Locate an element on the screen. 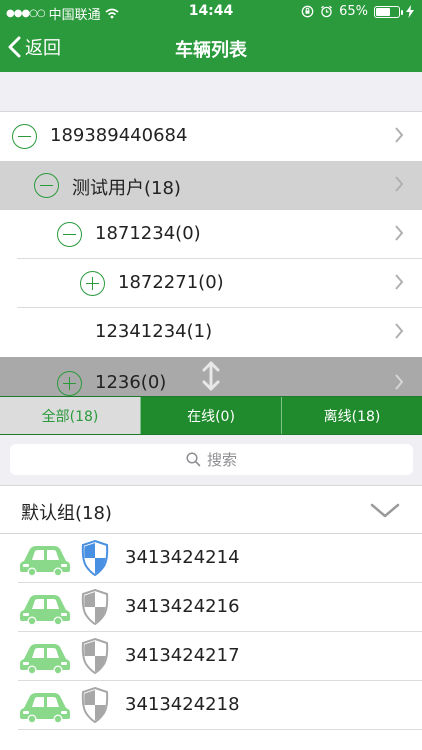 Image resolution: width=422 pixels, height=750 pixels. vehicle-id: 3413424217 is located at coordinates (182, 655).